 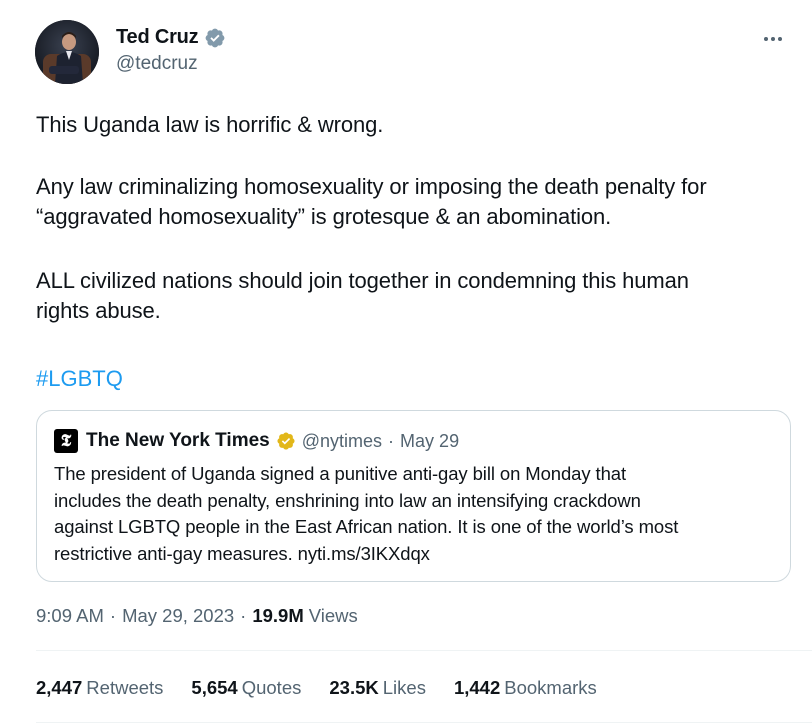 What do you see at coordinates (125, 687) in the screenshot?
I see `stat-label: Retweets` at bounding box center [125, 687].